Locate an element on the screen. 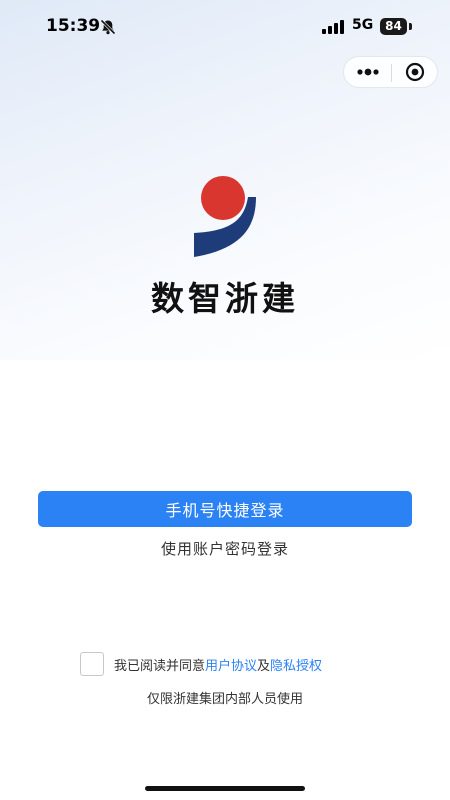  phone-login-button: 手机号快捷登录 is located at coordinates (225, 509).